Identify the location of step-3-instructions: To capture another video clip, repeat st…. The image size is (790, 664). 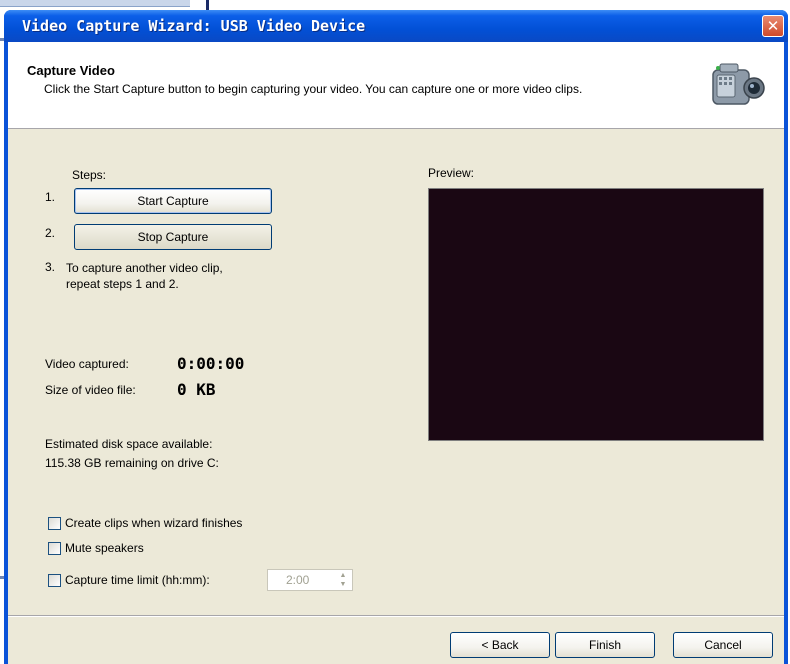
(144, 276).